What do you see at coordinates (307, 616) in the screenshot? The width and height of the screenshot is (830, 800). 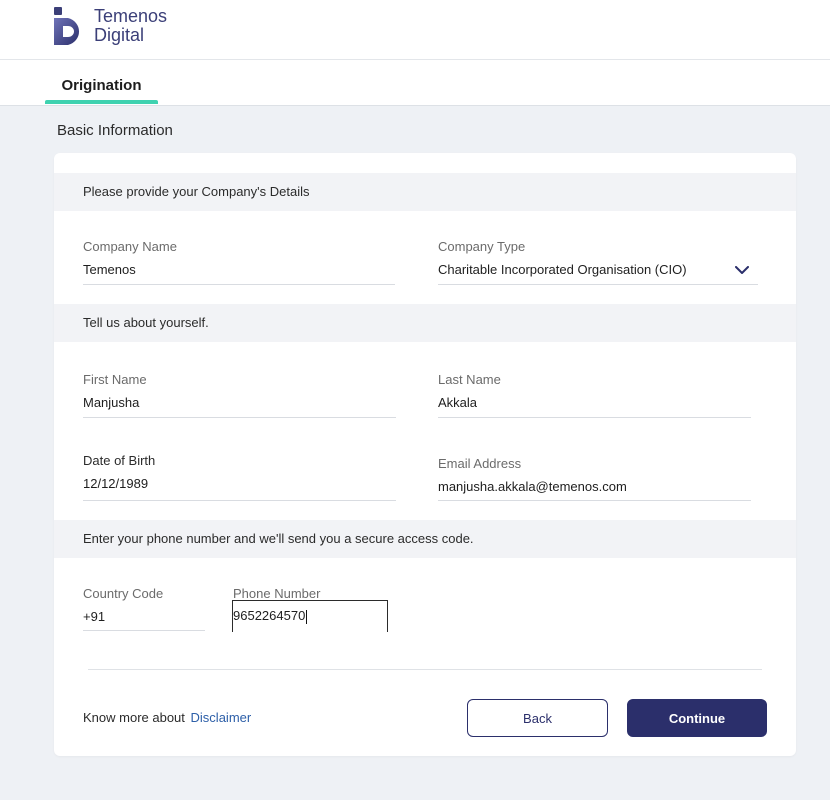 I see `text-cursor` at bounding box center [307, 616].